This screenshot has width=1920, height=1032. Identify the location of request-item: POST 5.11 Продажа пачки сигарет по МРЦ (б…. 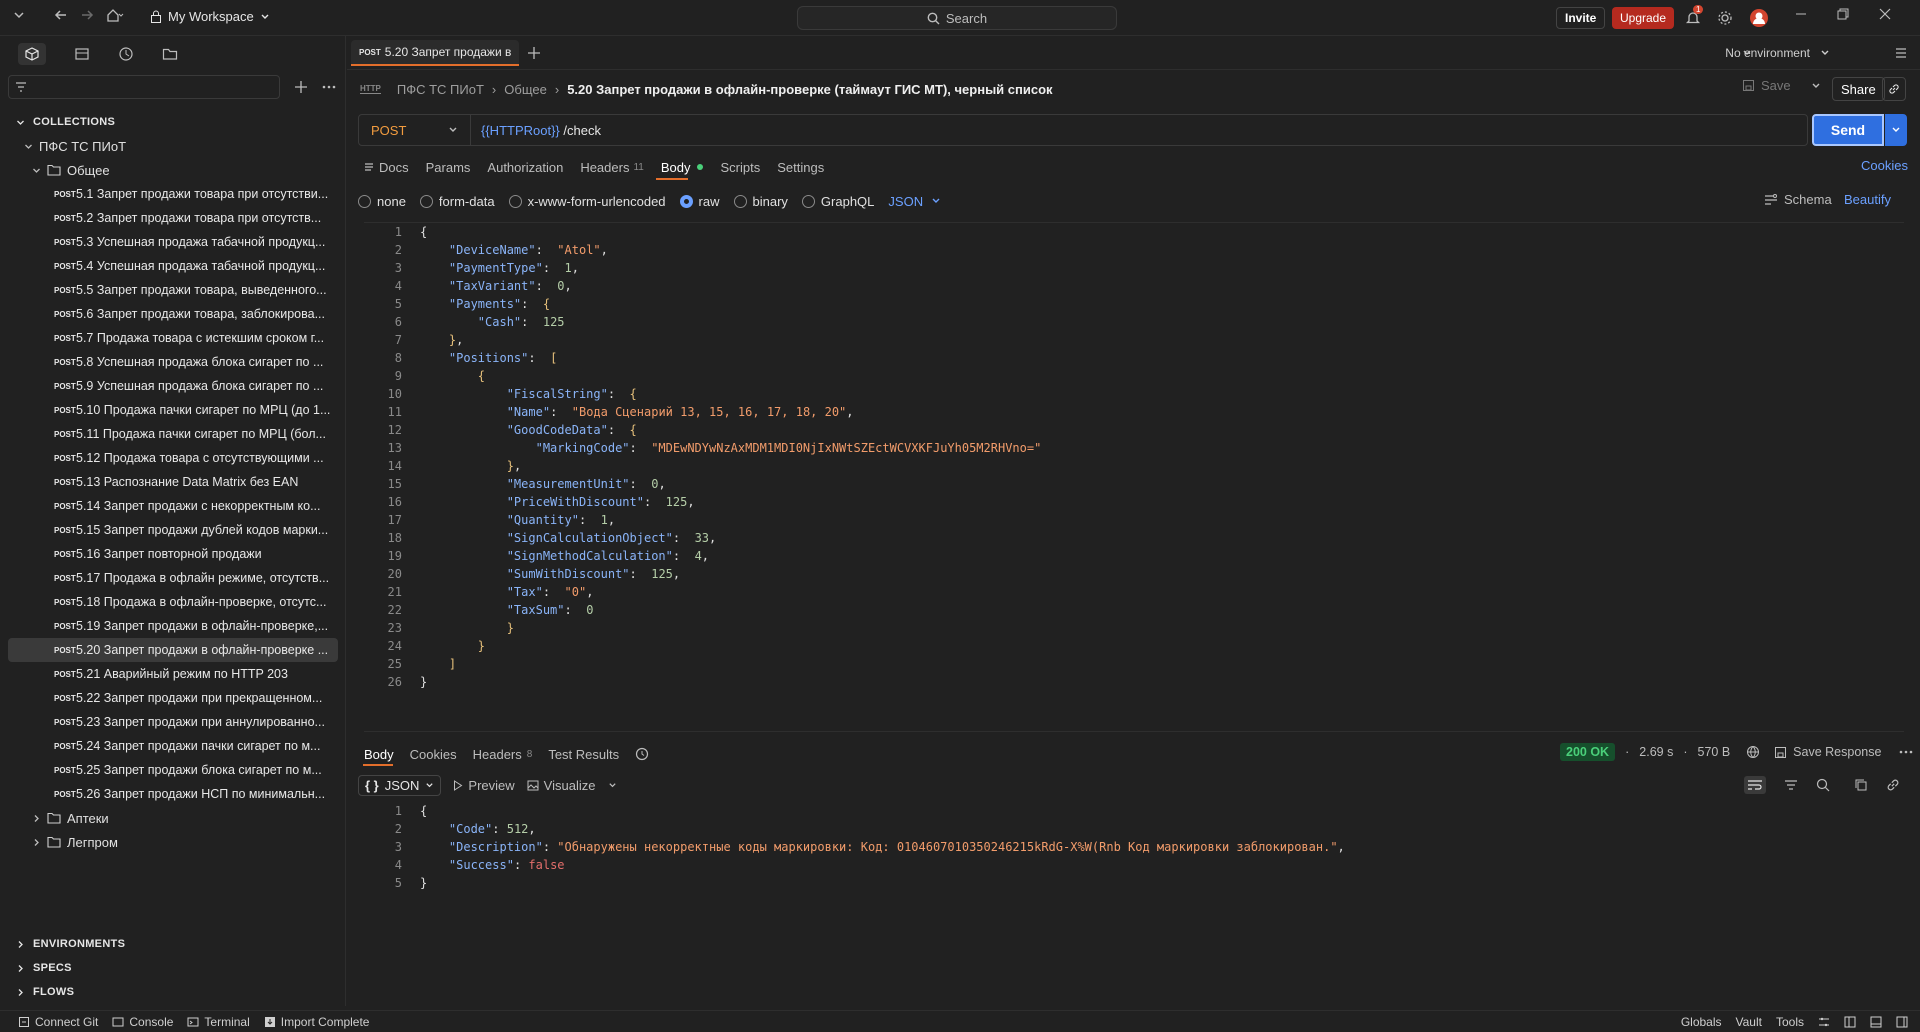
(169, 434).